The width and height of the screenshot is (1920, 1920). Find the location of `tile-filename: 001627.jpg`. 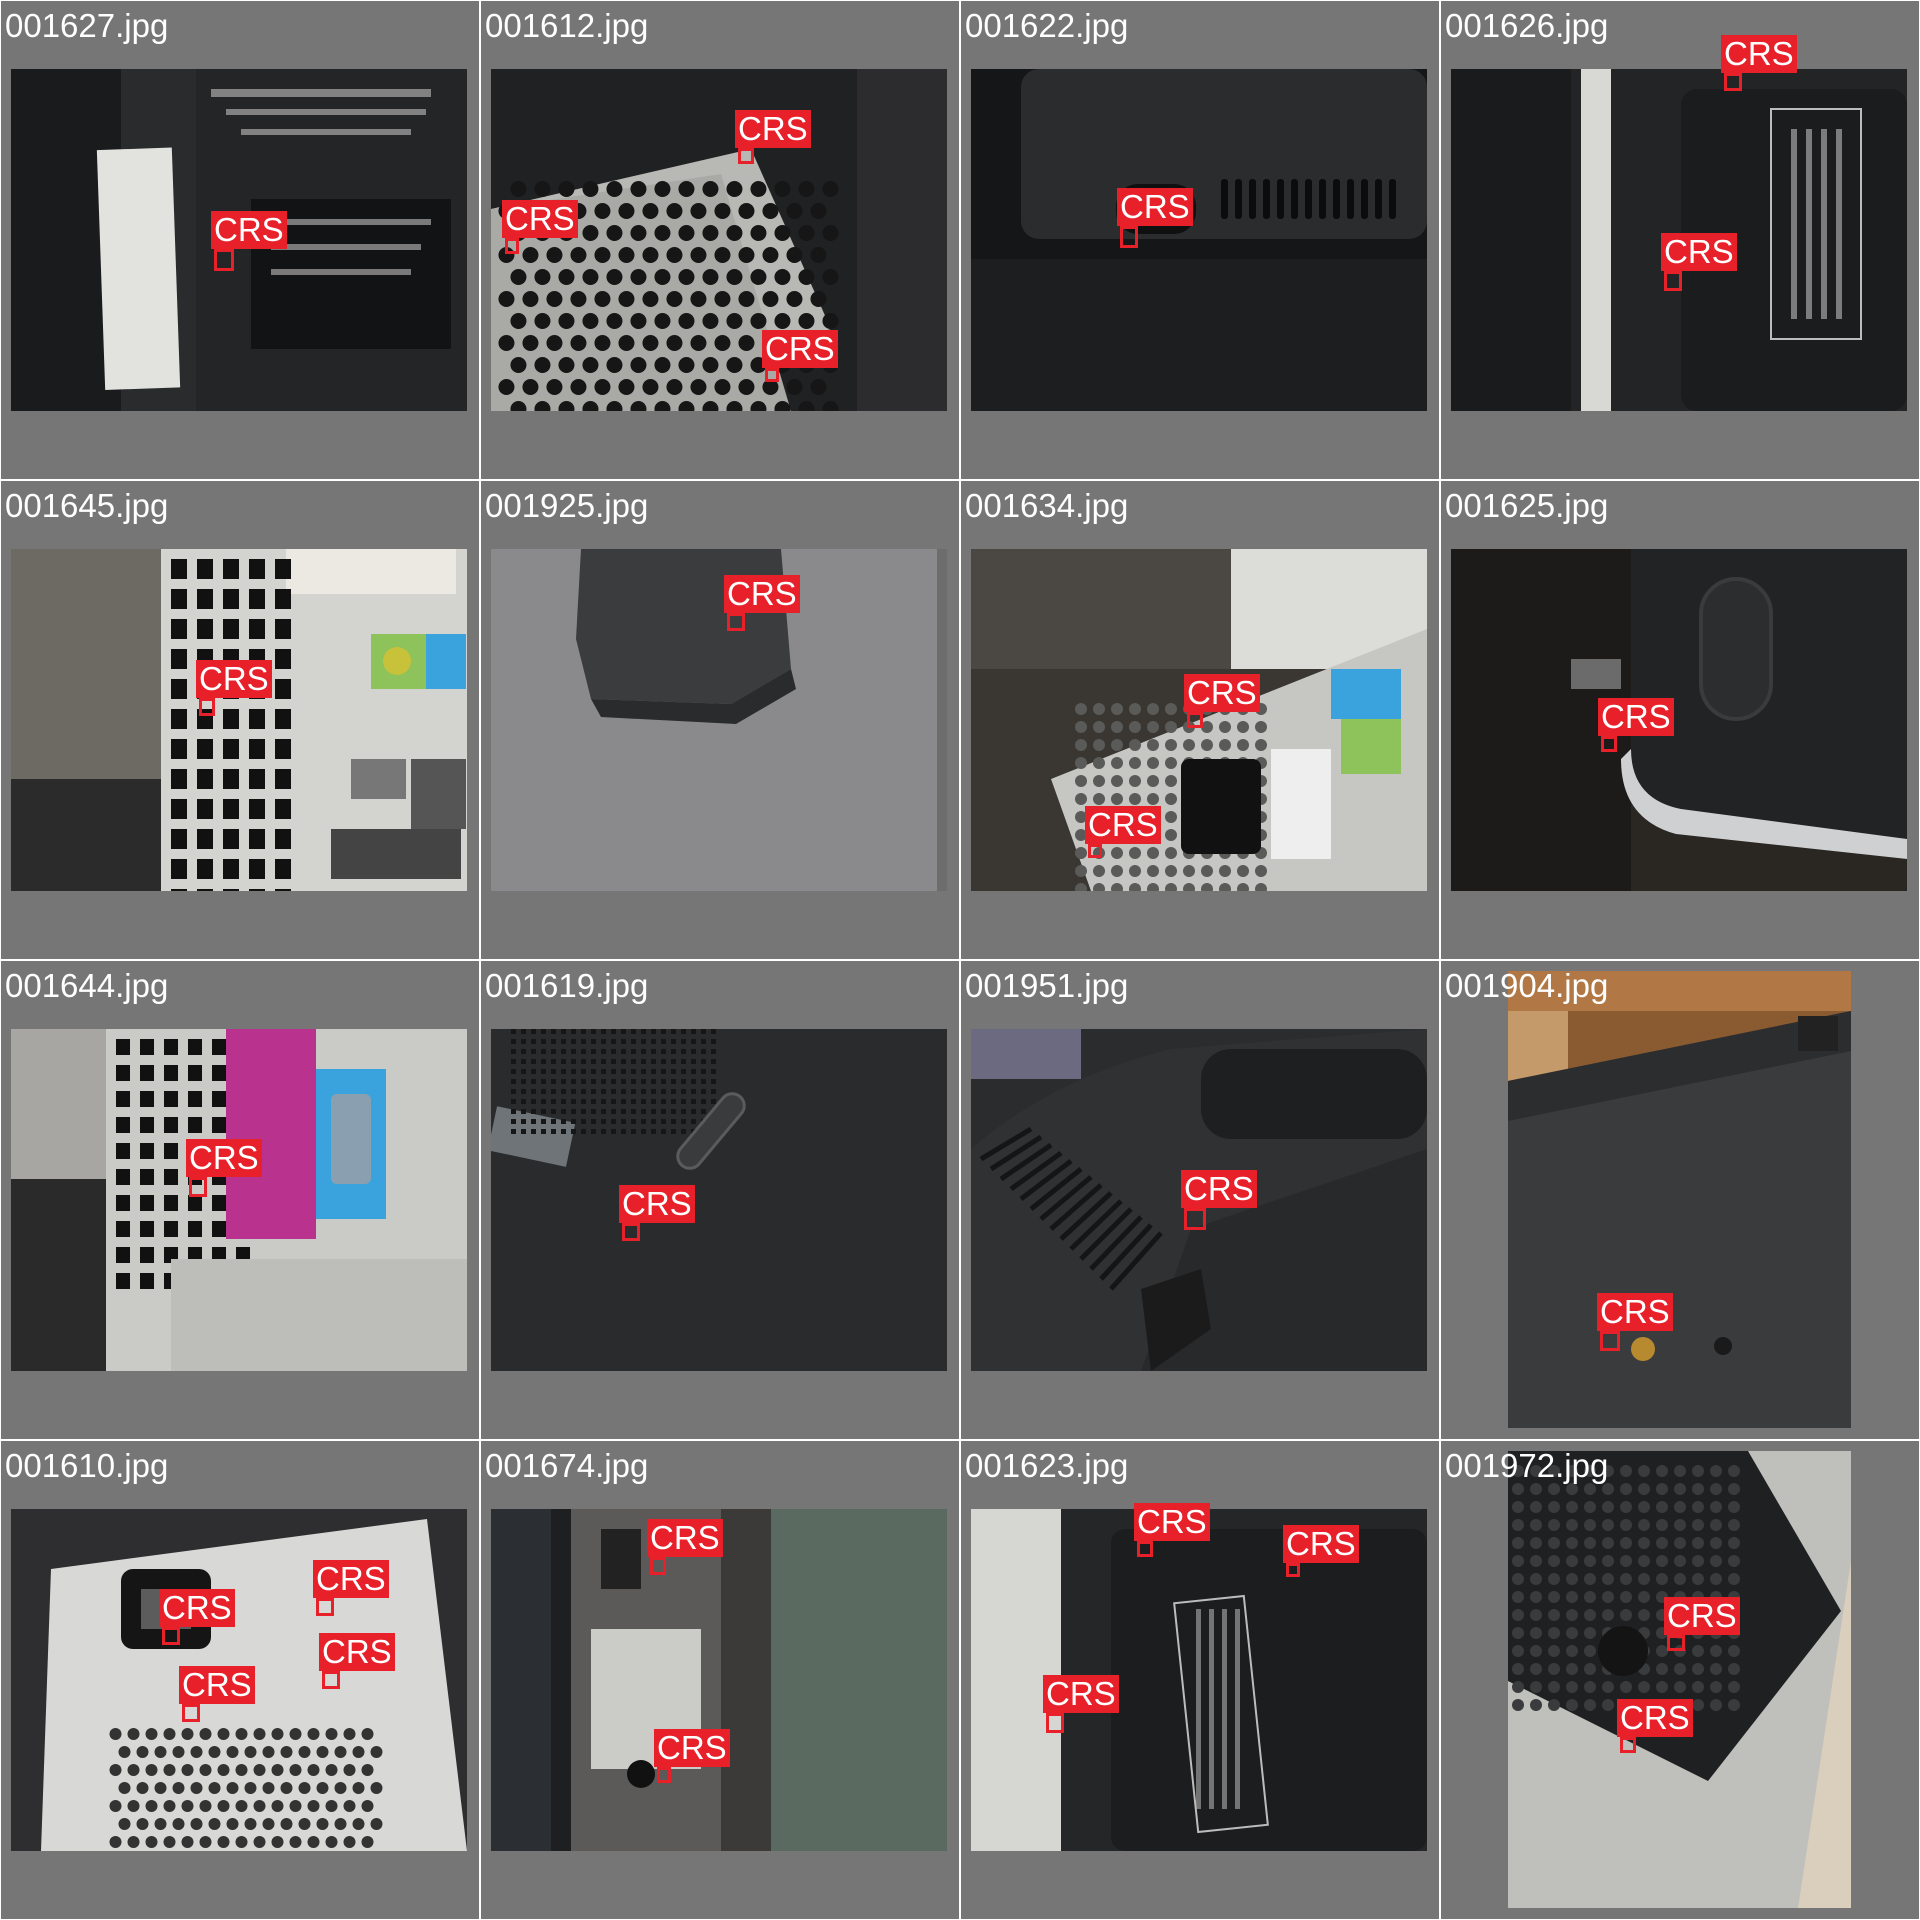

tile-filename: 001627.jpg is located at coordinates (87, 25).